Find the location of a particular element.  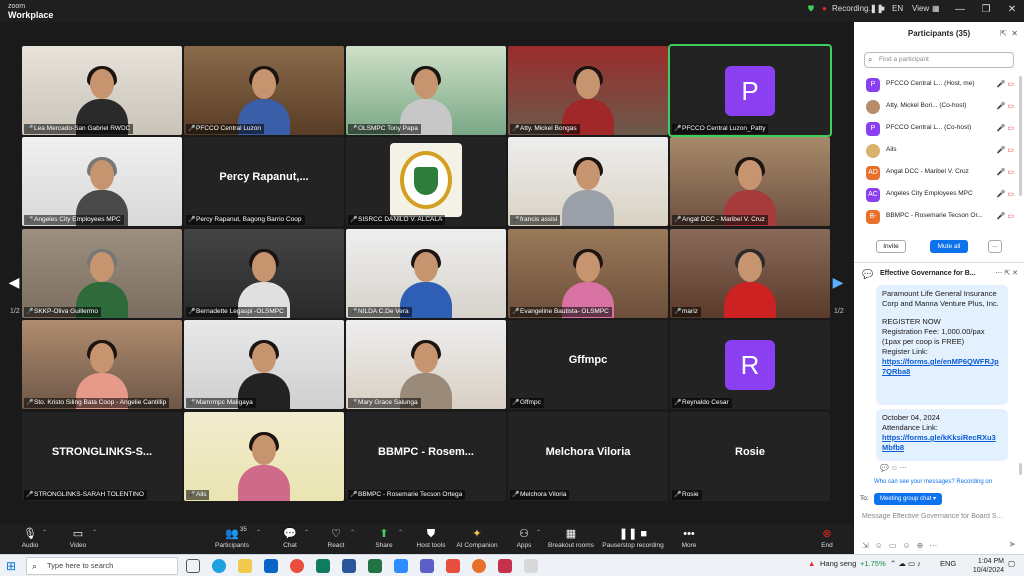

video-tile: 🎤 Bernadette Legaspi -OLSMPC is located at coordinates (264, 273).